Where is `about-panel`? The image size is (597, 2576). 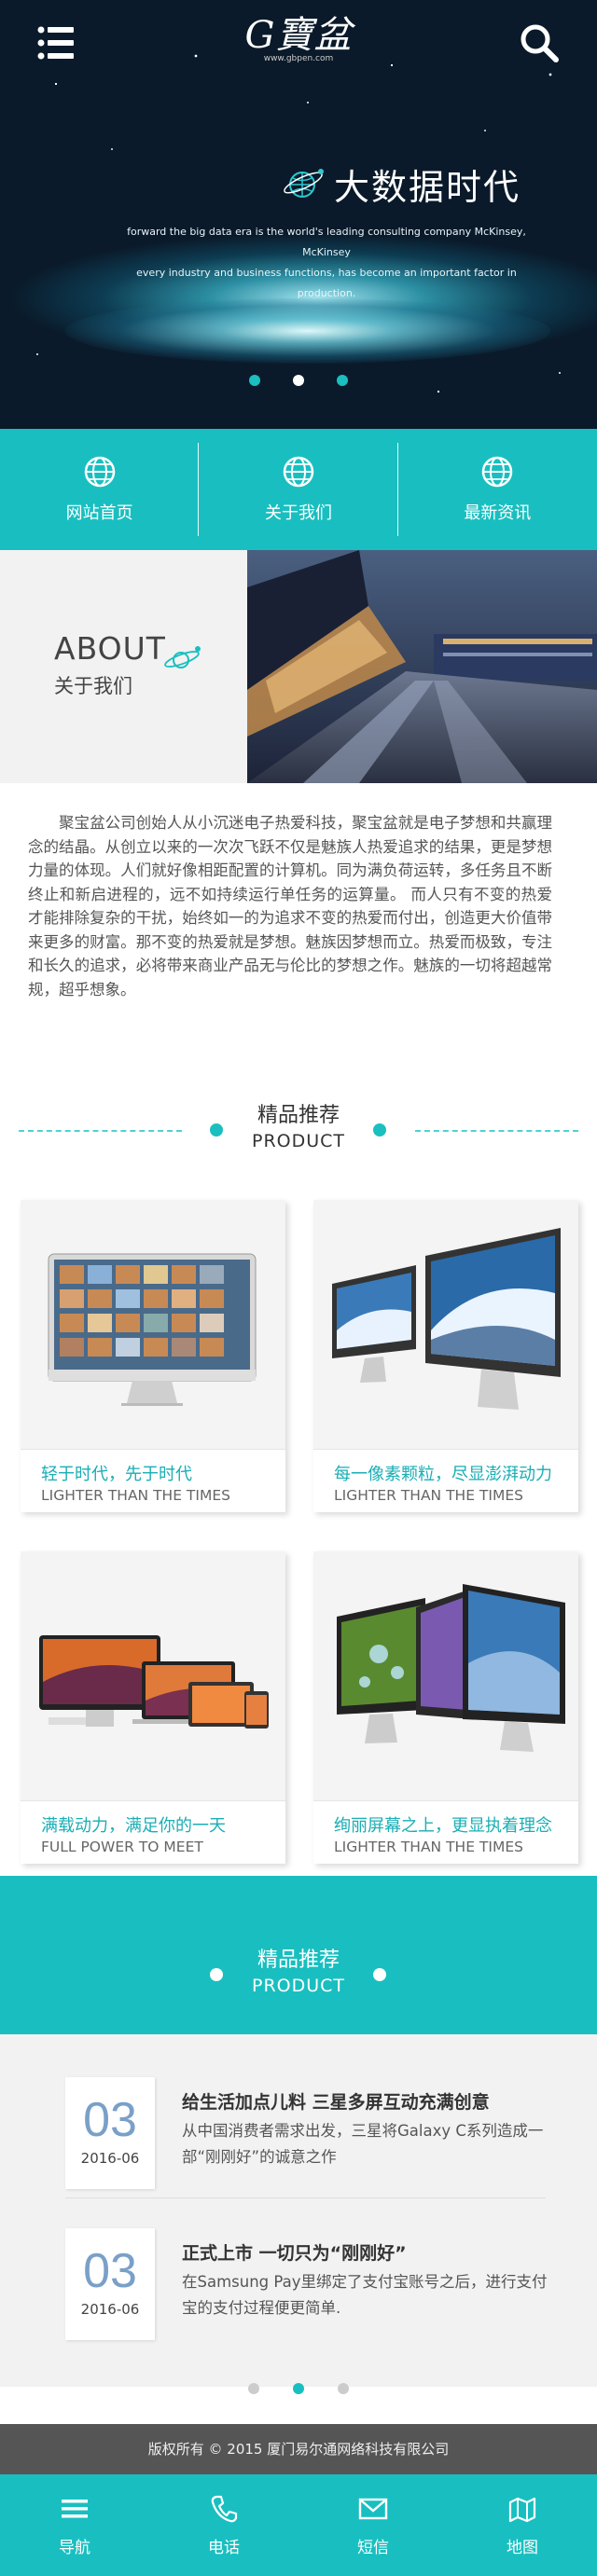
about-panel is located at coordinates (123, 666).